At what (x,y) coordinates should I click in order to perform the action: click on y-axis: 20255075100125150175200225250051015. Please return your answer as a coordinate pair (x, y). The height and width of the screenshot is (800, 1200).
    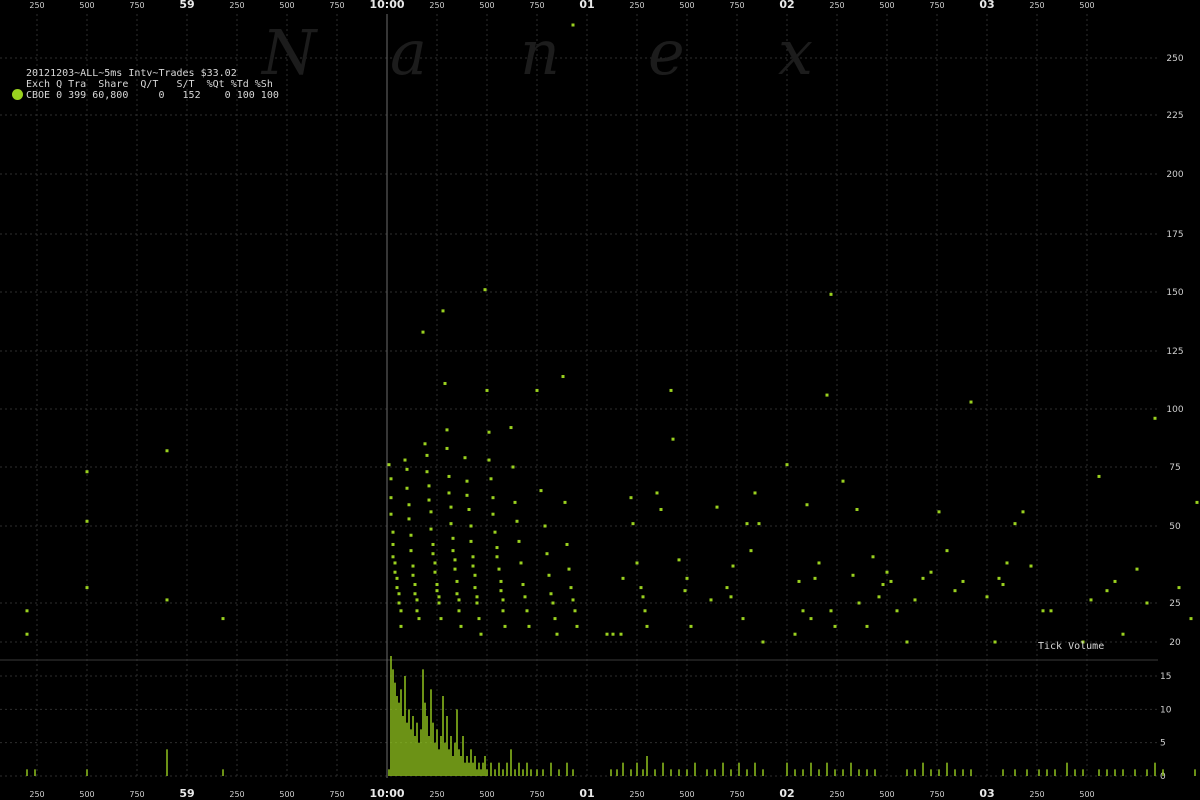
    Looking at the image, I should click on (1172, 418).